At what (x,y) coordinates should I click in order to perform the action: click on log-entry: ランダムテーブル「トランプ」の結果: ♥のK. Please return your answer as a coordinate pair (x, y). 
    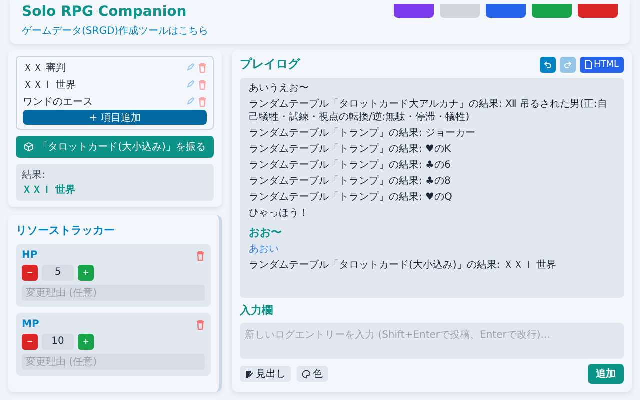
    Looking at the image, I should click on (350, 149).